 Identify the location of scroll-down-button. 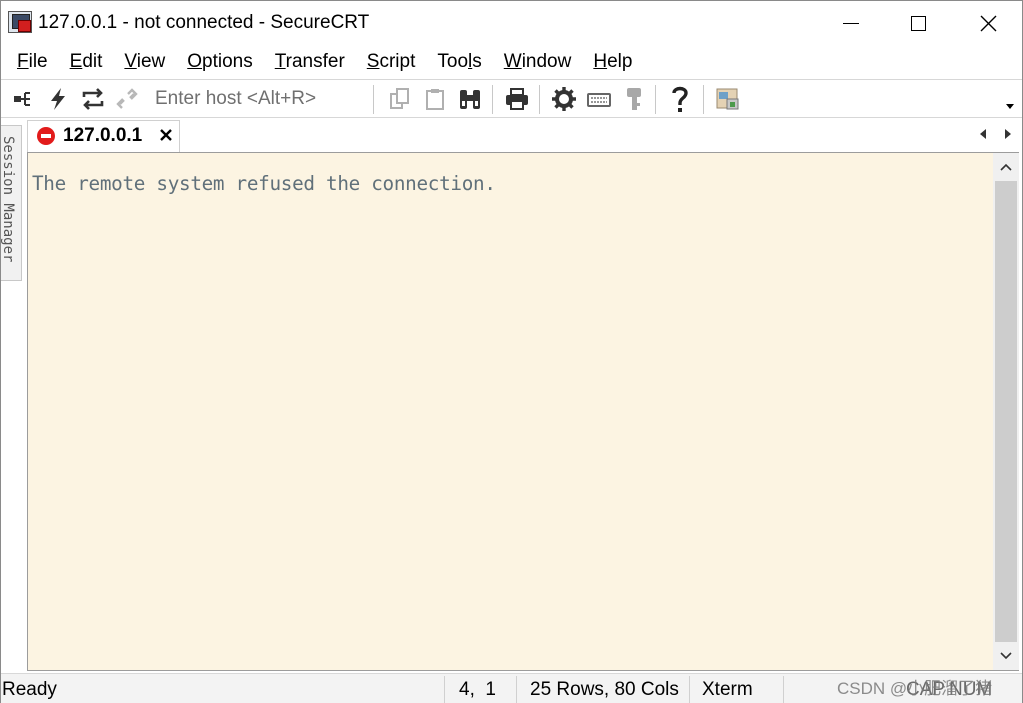
(1006, 656).